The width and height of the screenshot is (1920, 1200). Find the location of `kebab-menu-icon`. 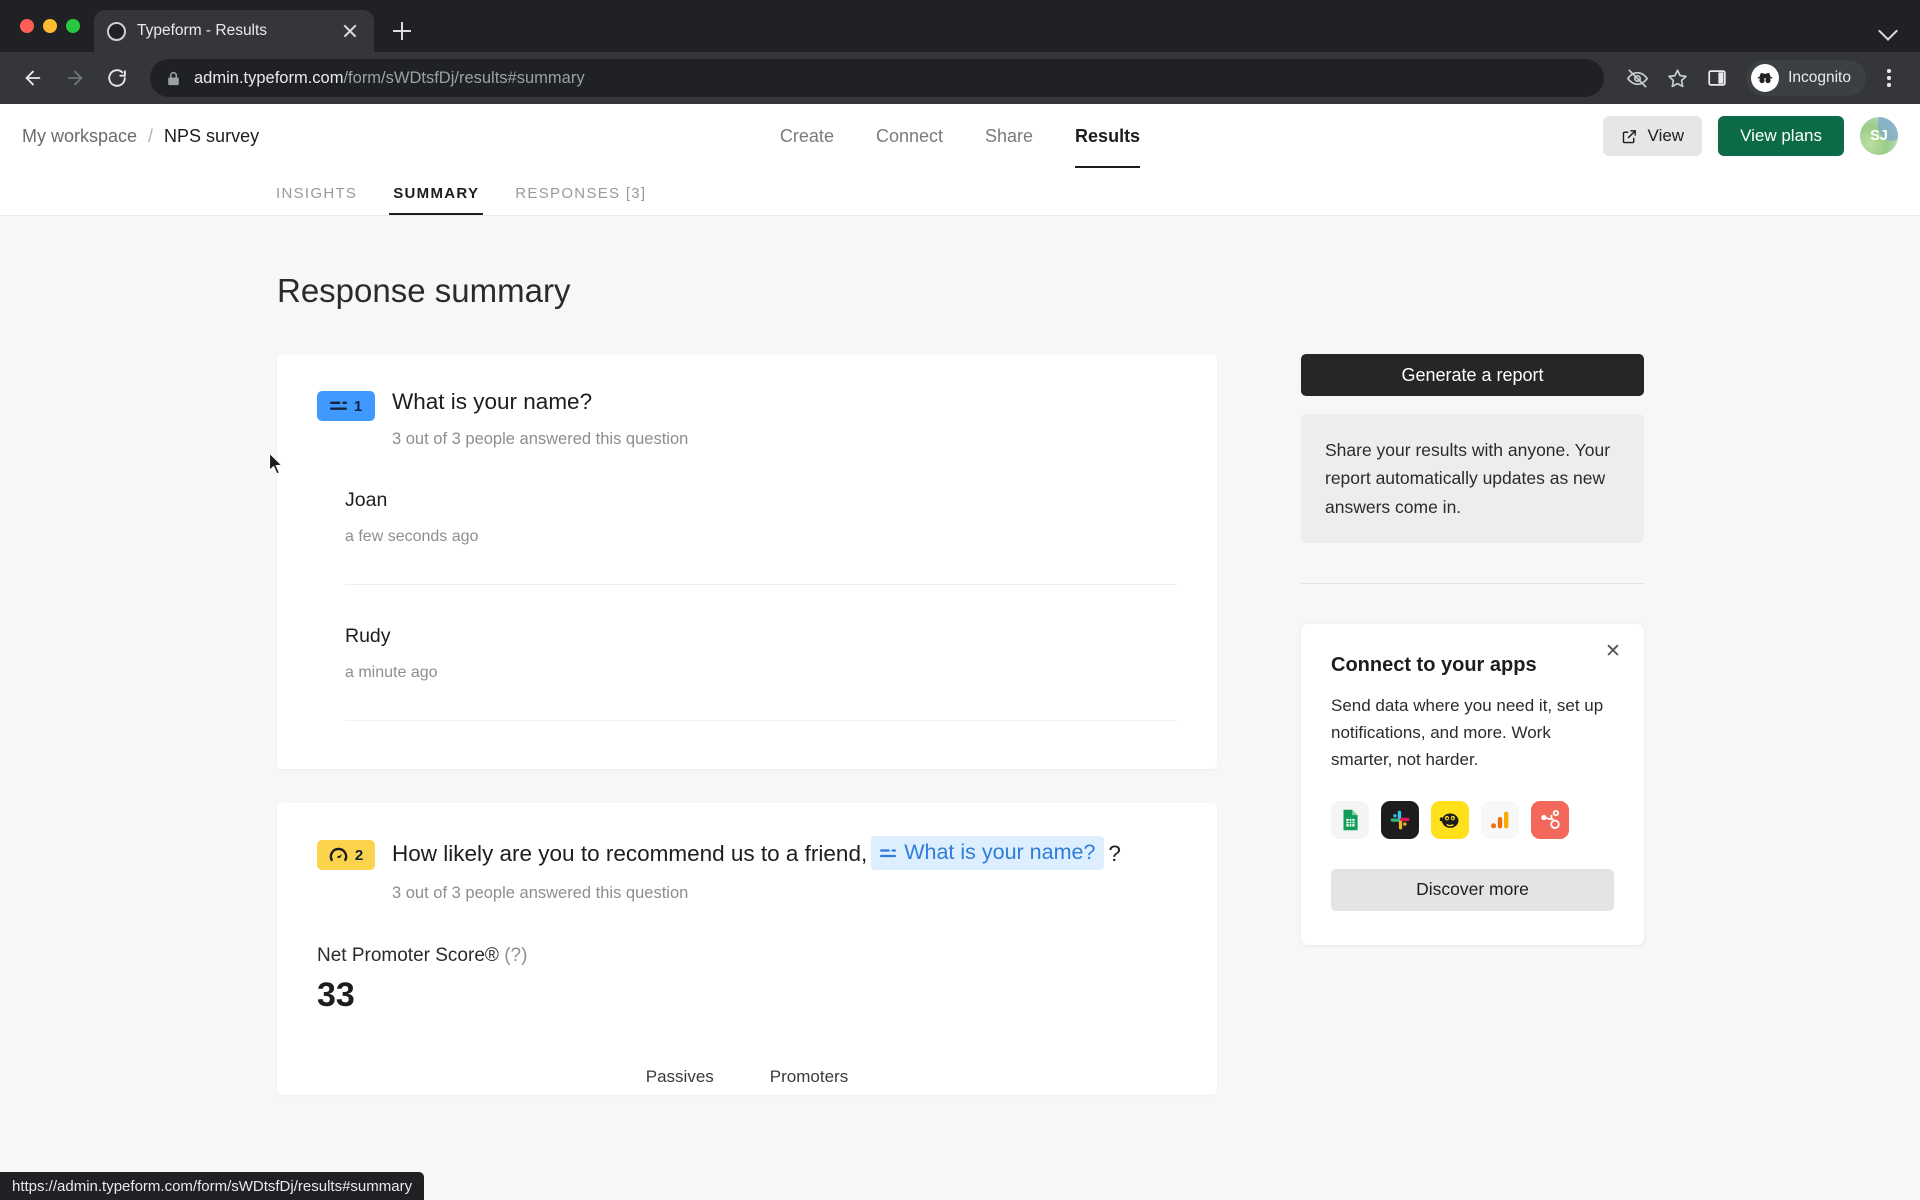

kebab-menu-icon is located at coordinates (1889, 78).